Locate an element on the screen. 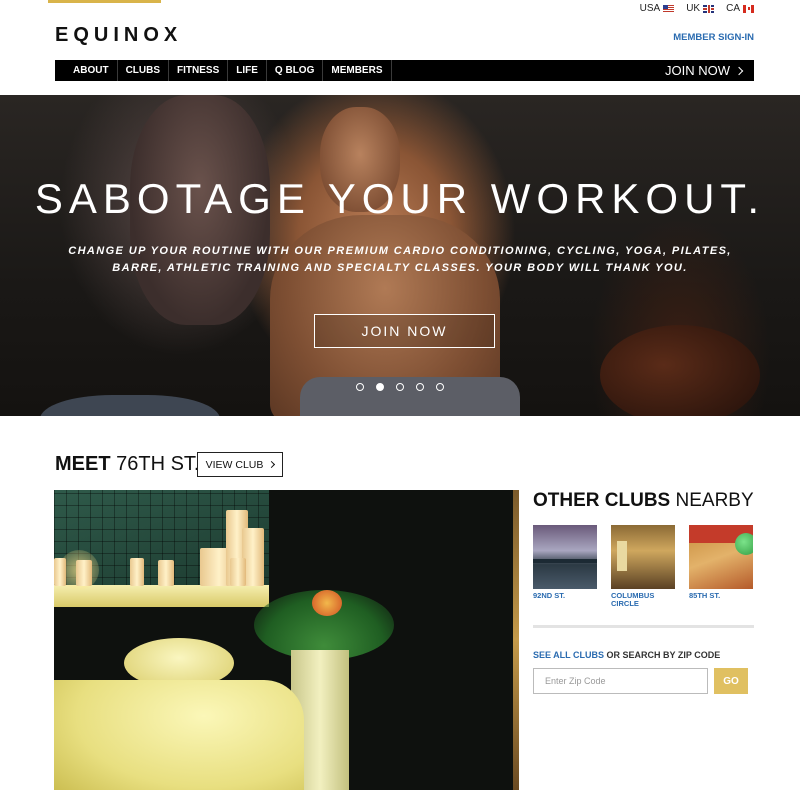  zip-code-input is located at coordinates (620, 681).